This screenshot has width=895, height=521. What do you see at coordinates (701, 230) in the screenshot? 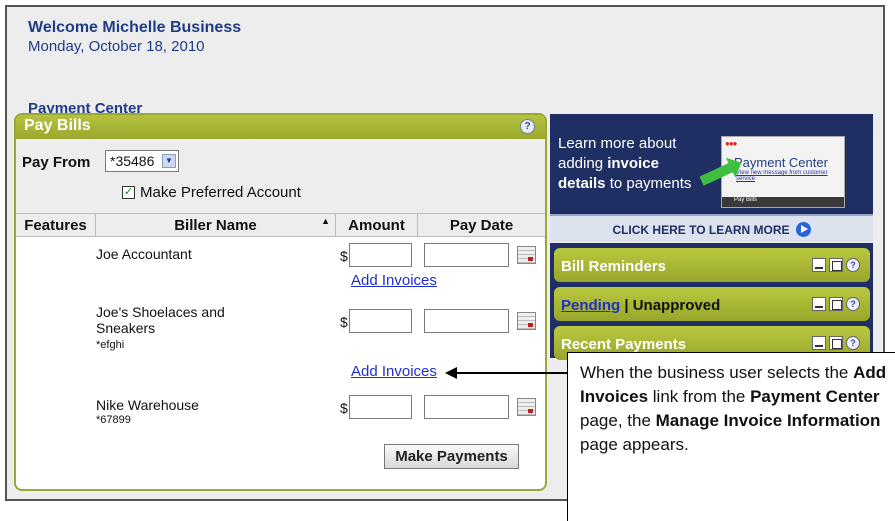
I see `learn-more-label: CLICK HERE TO LEARN MORE` at bounding box center [701, 230].